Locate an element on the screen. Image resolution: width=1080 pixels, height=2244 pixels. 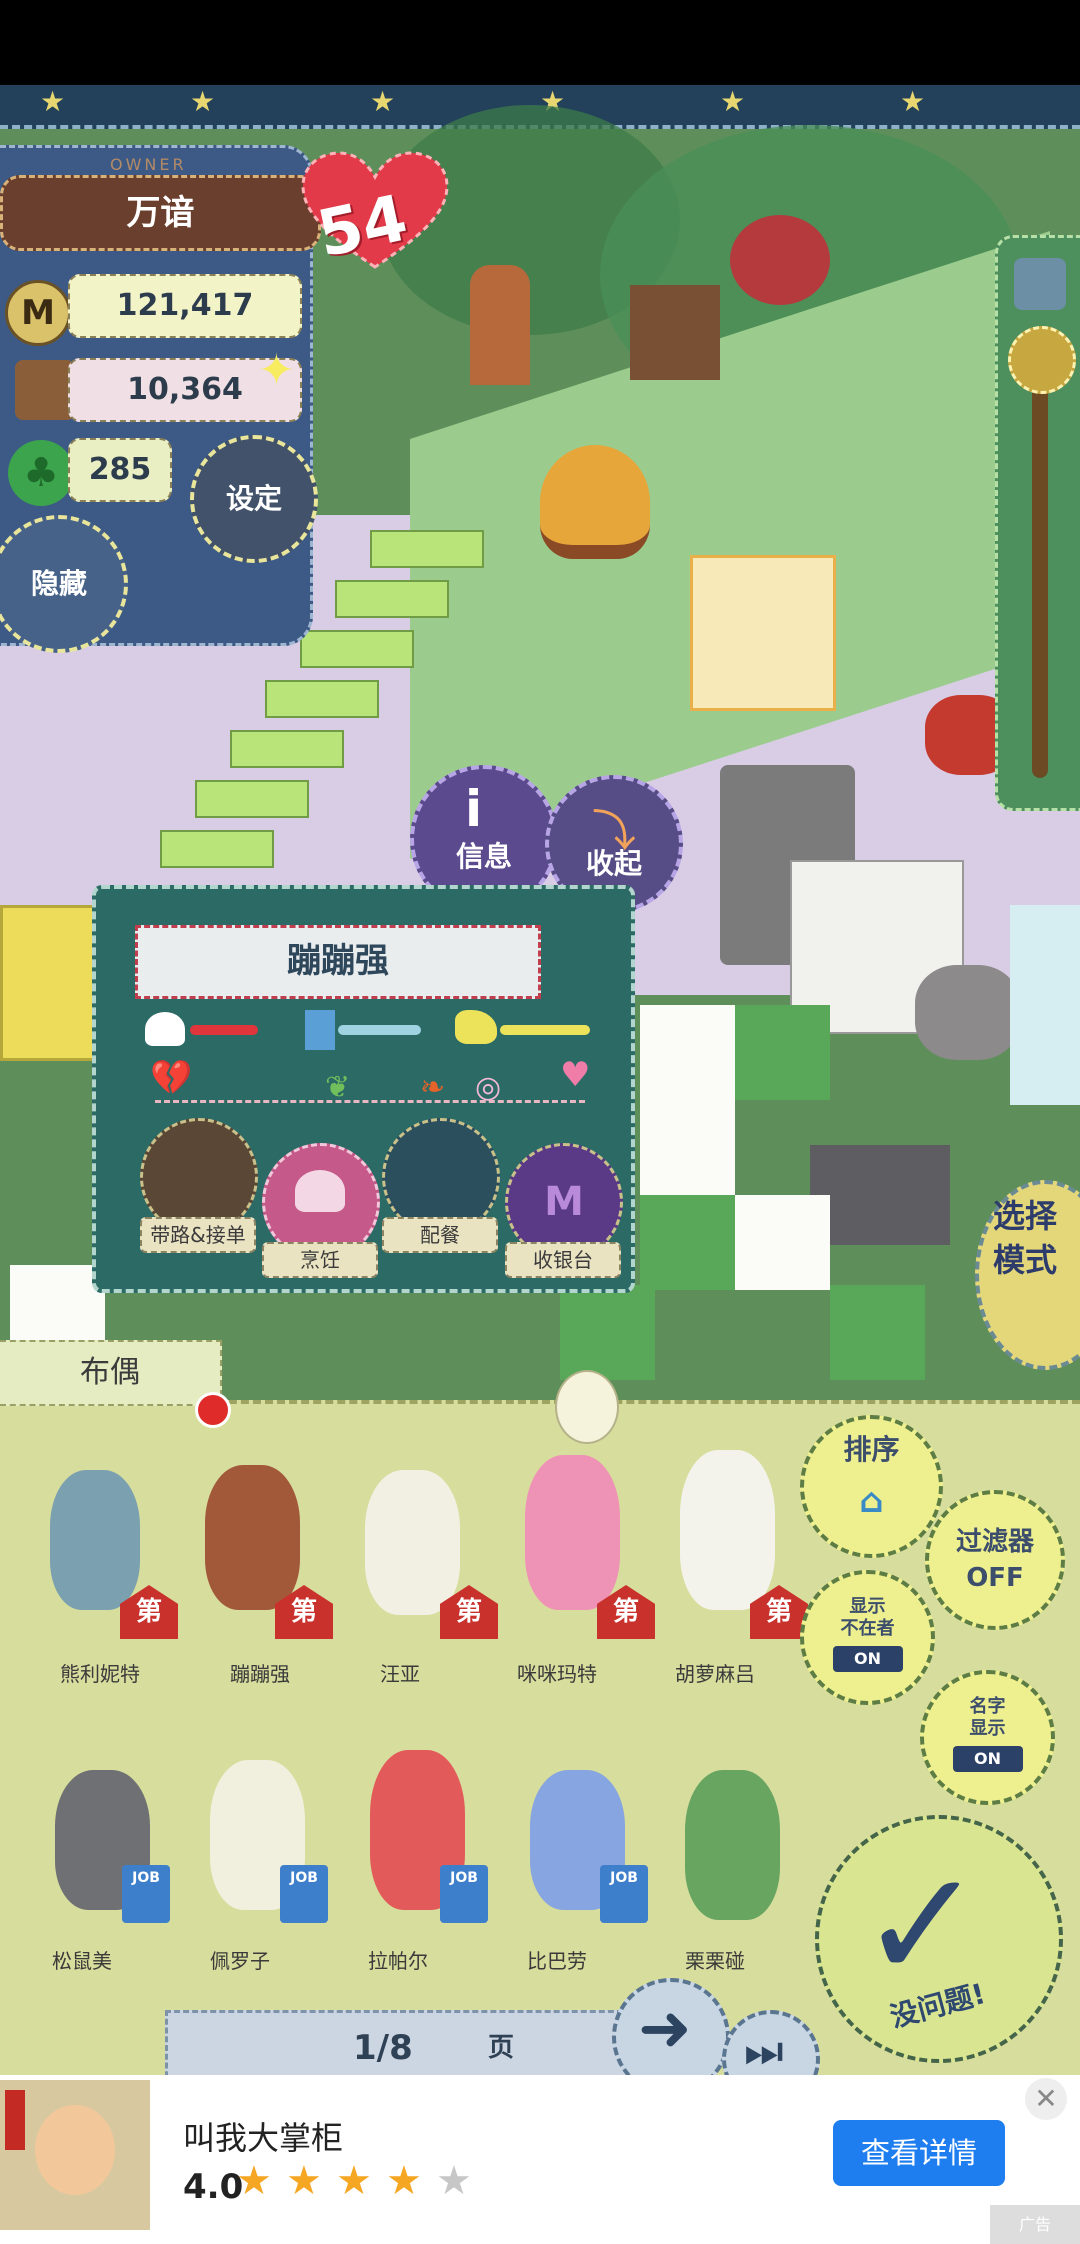
water-dispenser is located at coordinates (1045, 1005).